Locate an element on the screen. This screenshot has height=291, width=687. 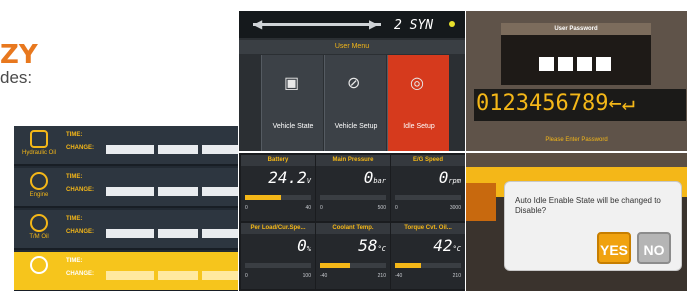
password-title: User Password is located at coordinates (576, 29).